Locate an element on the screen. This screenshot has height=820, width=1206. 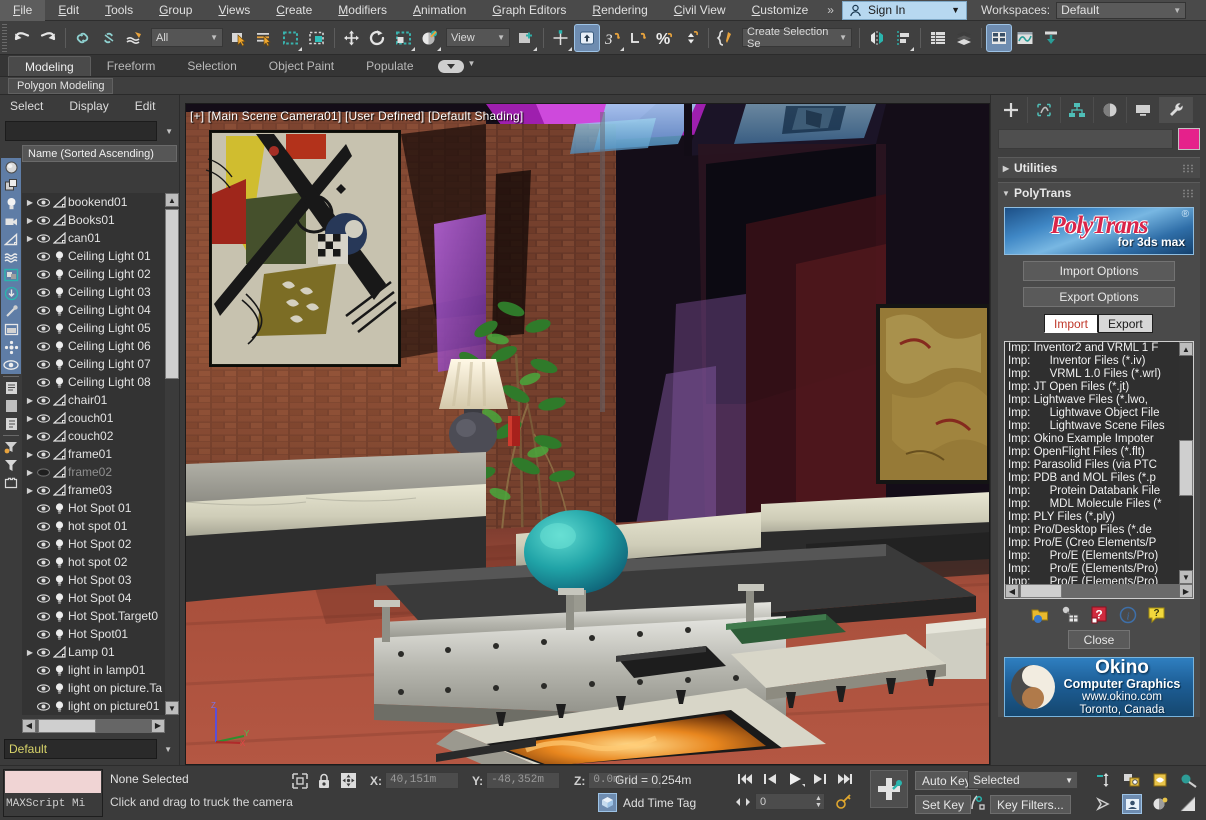
scene-node: ▶ bookend01 is located at coordinates (93, 202).